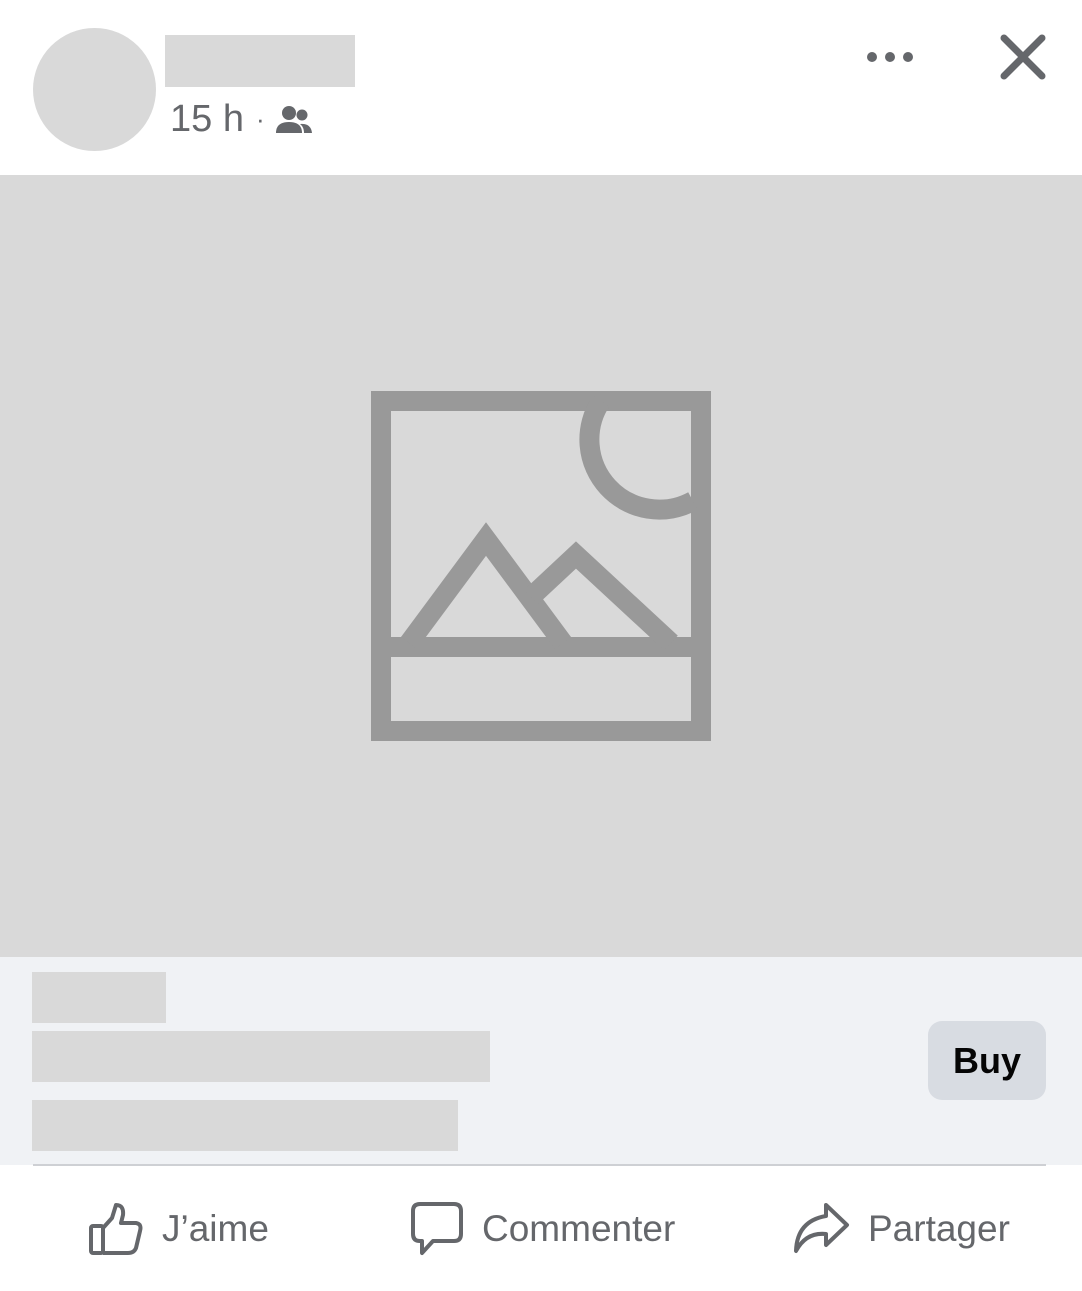  I want to click on comment-label: Commenter, so click(579, 1228).